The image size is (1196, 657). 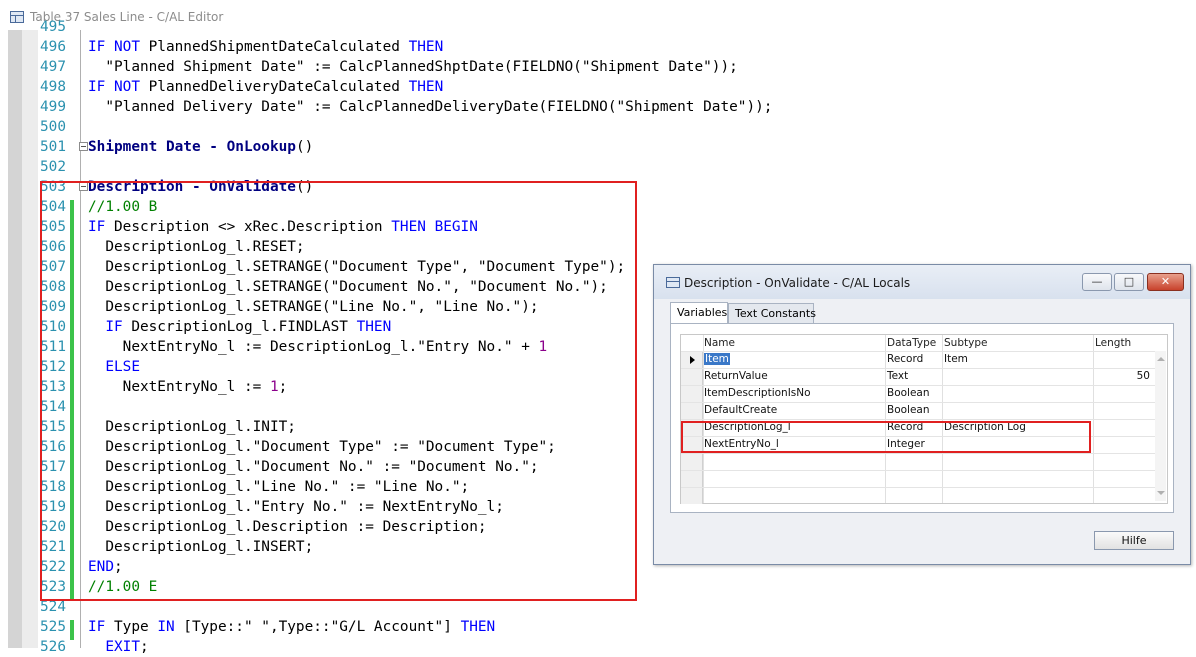 I want to click on tab-variables: Variables, so click(x=699, y=313).